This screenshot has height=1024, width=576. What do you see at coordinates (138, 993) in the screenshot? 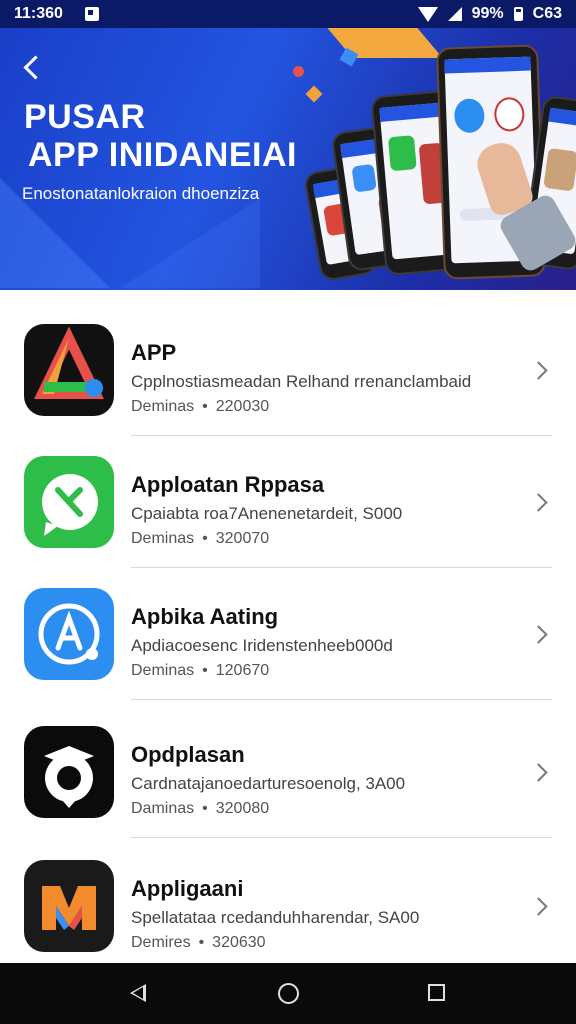
I see `back-triangle-icon` at bounding box center [138, 993].